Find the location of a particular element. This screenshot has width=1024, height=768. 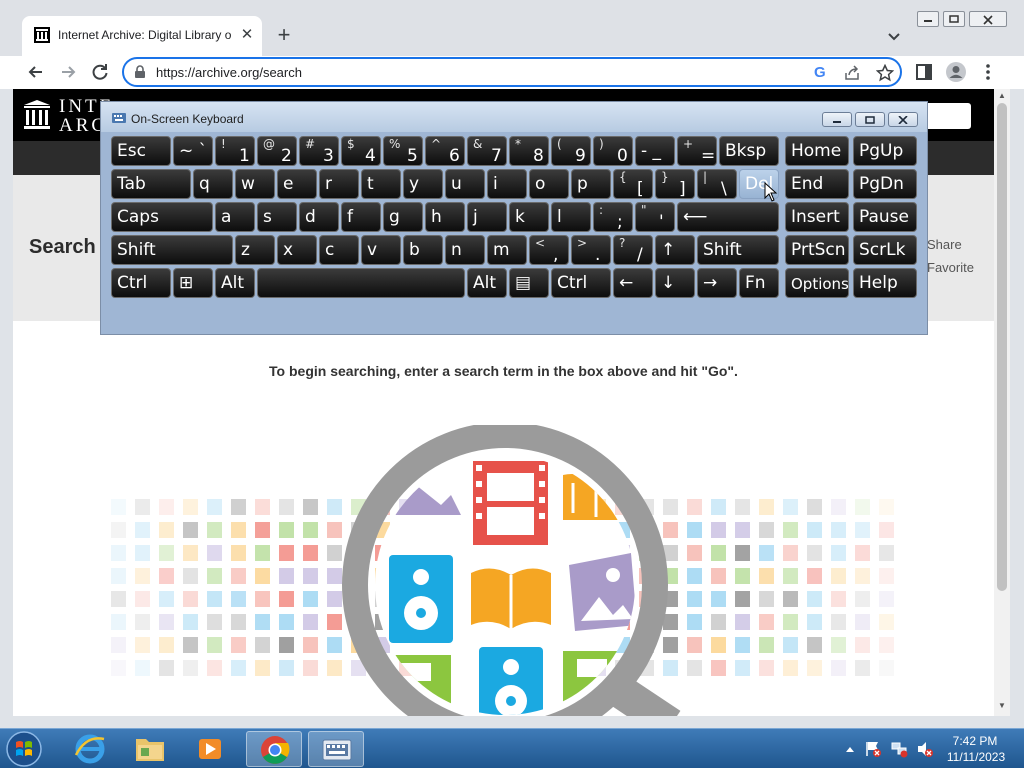

minimize-window-button is located at coordinates (928, 19).